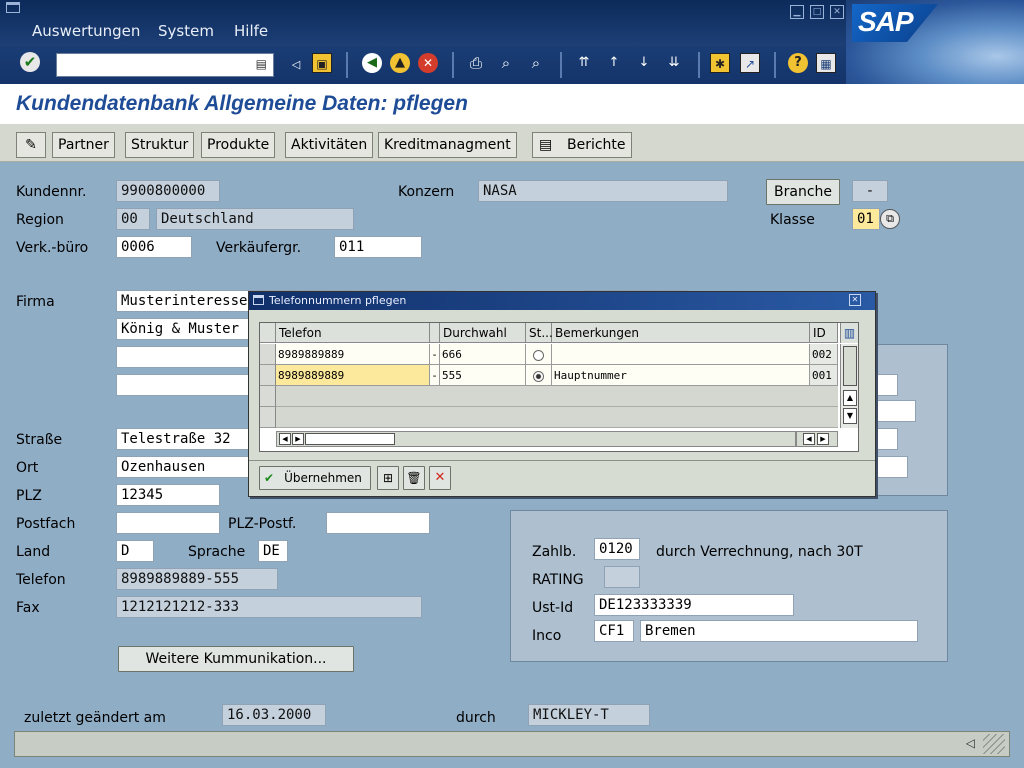  I want to click on partner-button: Partner, so click(83, 145).